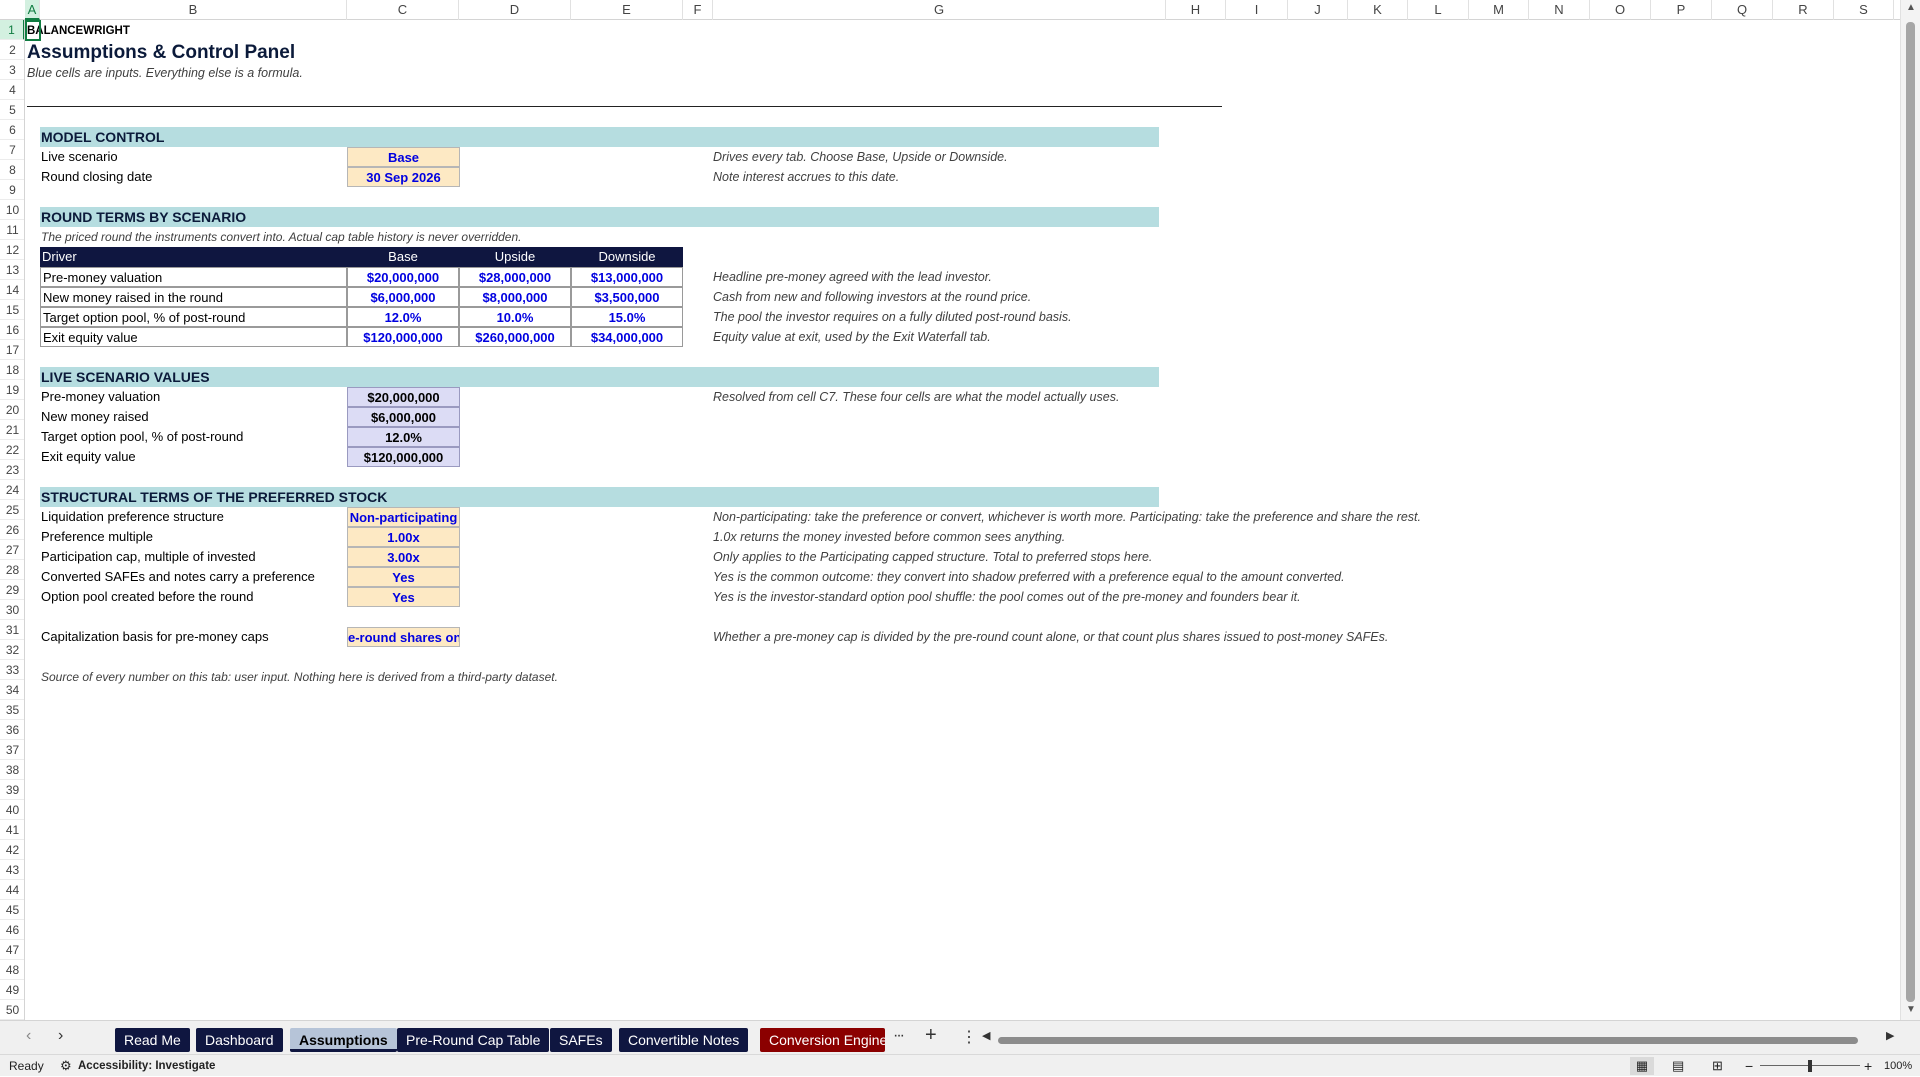 This screenshot has width=1920, height=1077. Describe the element at coordinates (152, 1040) in the screenshot. I see `tab-read-me: Read Me` at that location.